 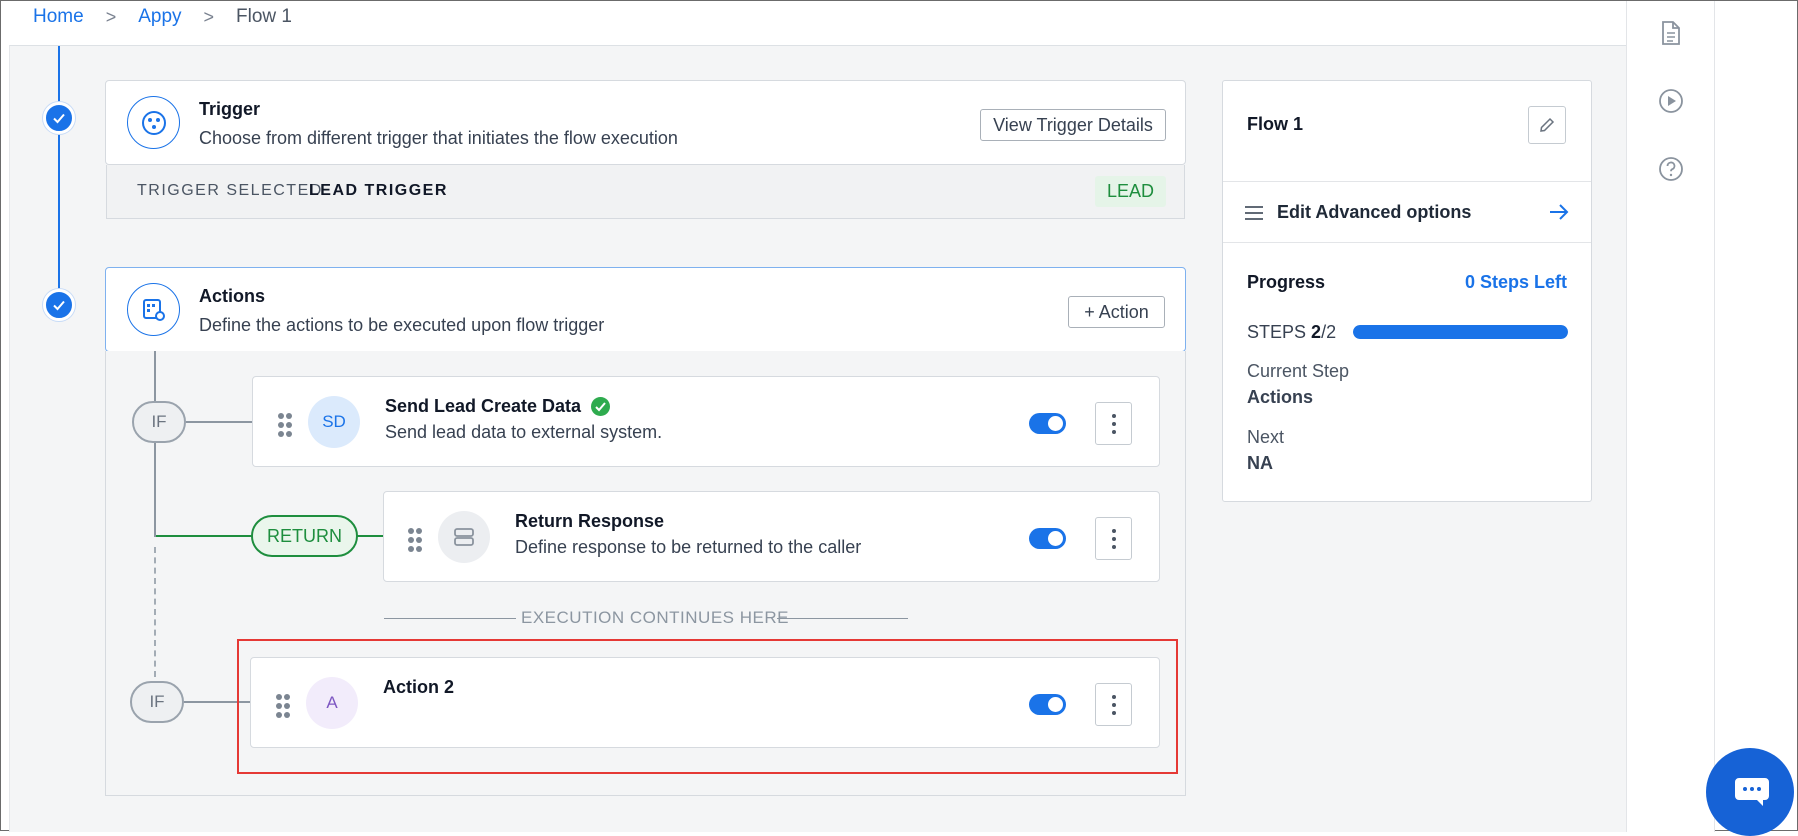 I want to click on steps-label: STEPS, so click(x=1277, y=332).